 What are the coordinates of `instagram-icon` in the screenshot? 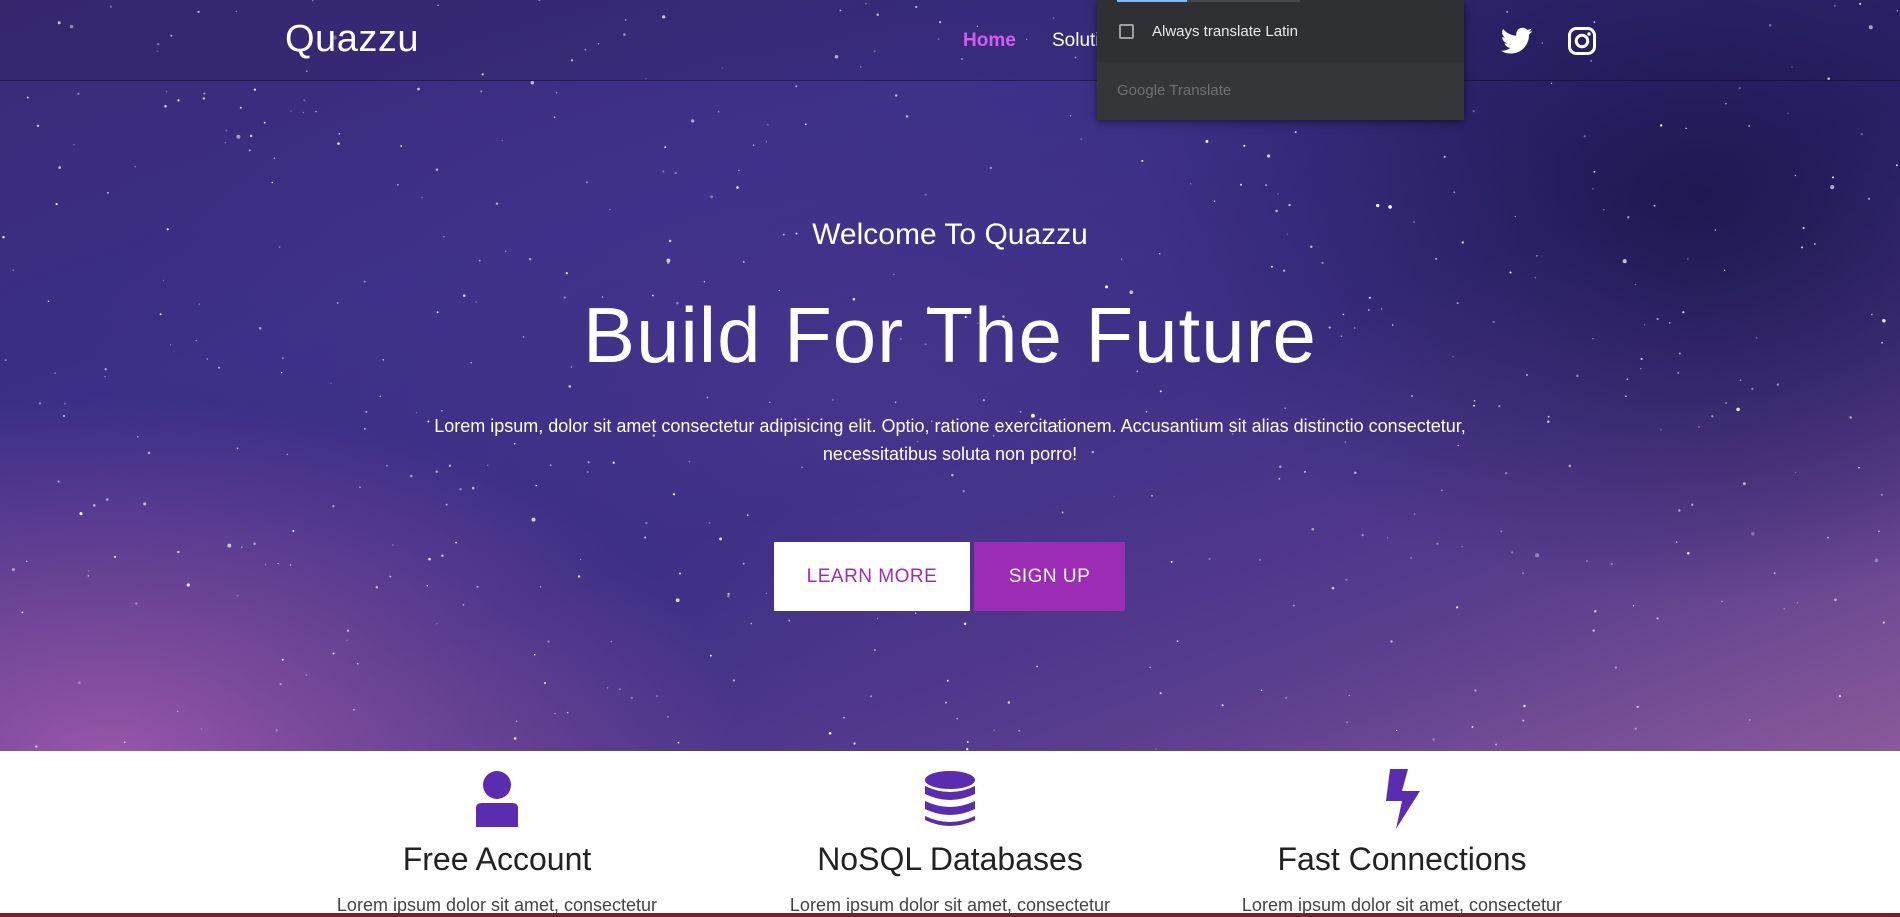 It's located at (1582, 41).